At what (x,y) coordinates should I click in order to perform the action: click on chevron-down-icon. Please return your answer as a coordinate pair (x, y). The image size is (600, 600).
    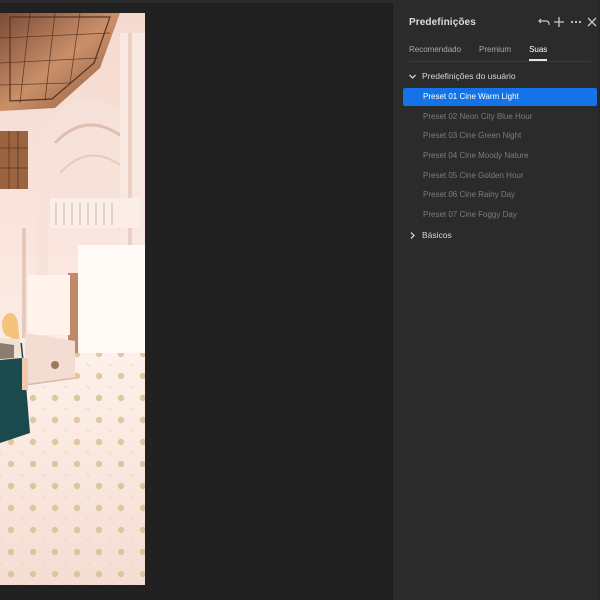
    Looking at the image, I should click on (412, 76).